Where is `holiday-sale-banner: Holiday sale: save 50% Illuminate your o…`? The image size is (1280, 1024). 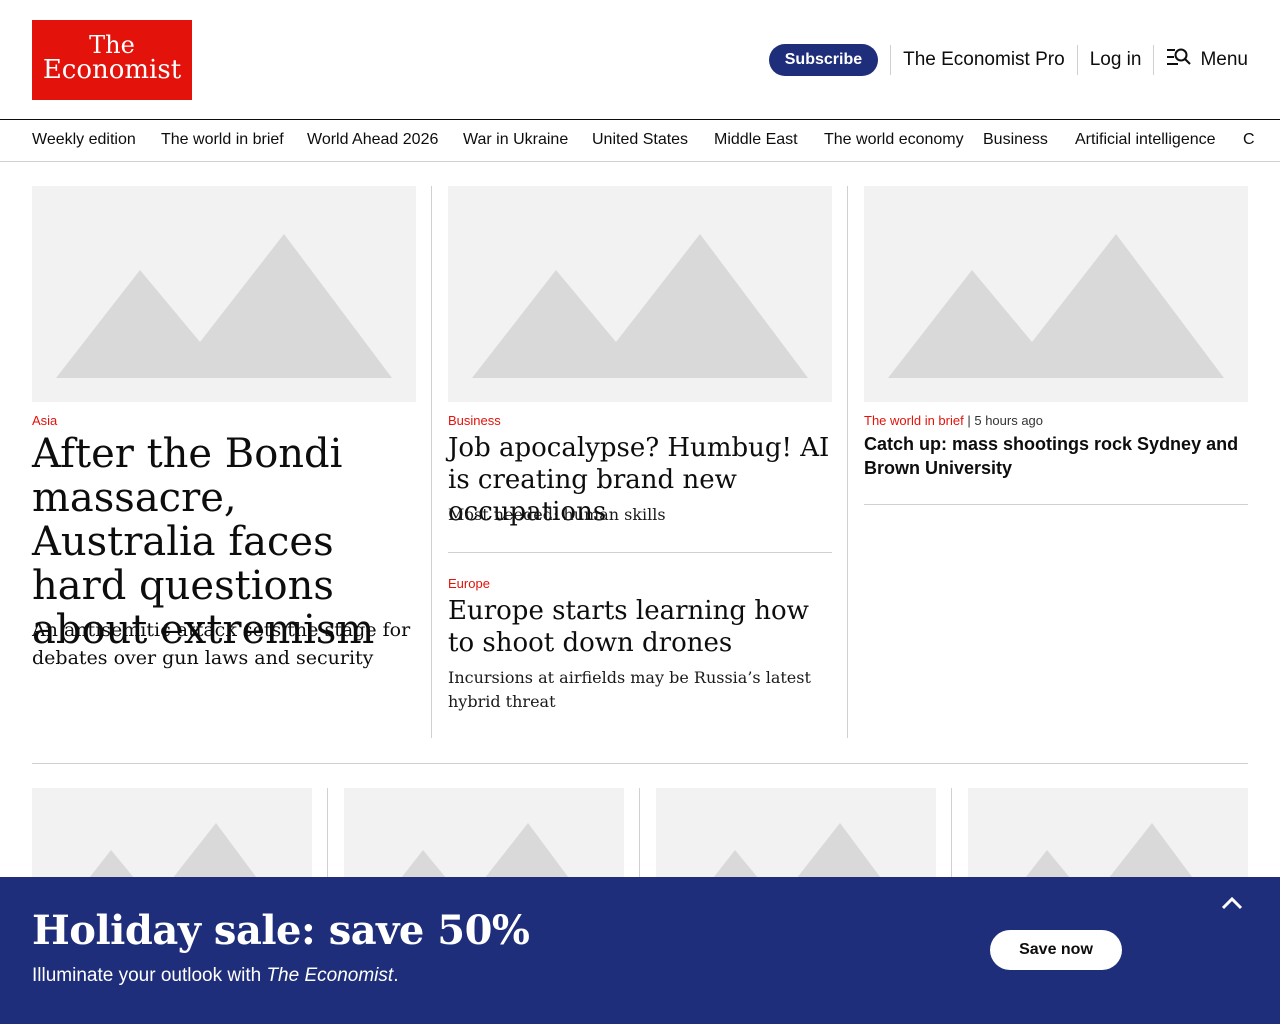
holiday-sale-banner: Holiday sale: save 50% Illuminate your o… is located at coordinates (640, 950).